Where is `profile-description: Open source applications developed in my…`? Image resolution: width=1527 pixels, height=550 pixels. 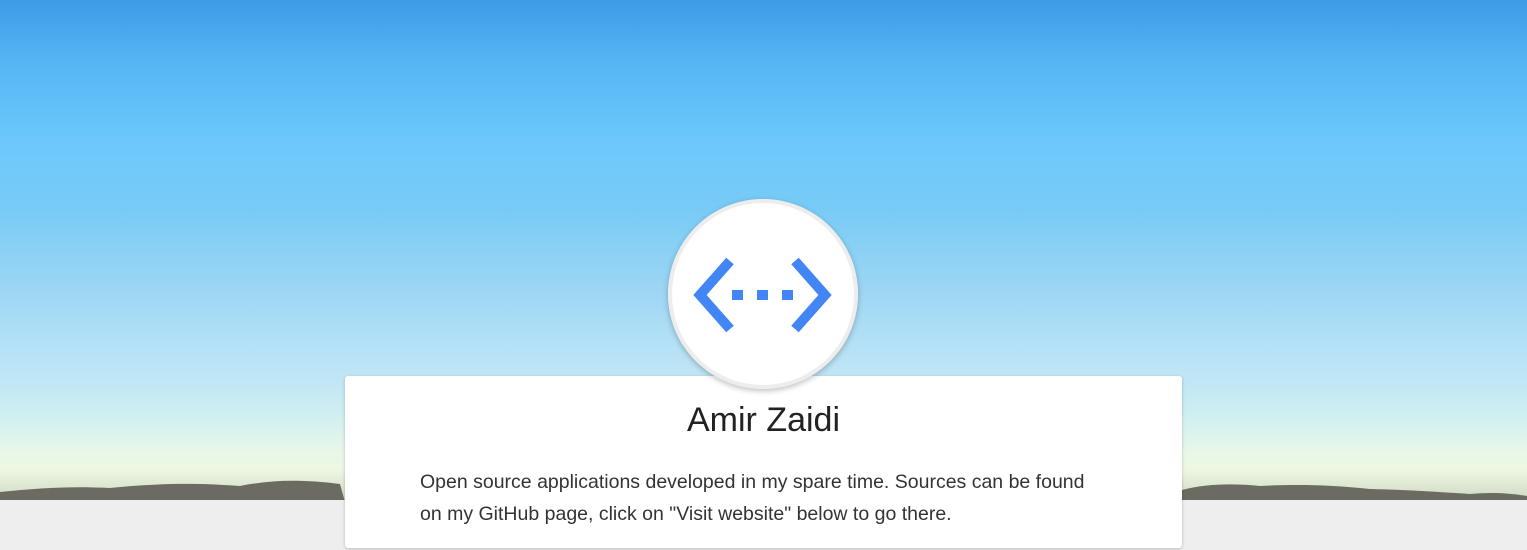
profile-description: Open source applications developed in my… is located at coordinates (752, 498).